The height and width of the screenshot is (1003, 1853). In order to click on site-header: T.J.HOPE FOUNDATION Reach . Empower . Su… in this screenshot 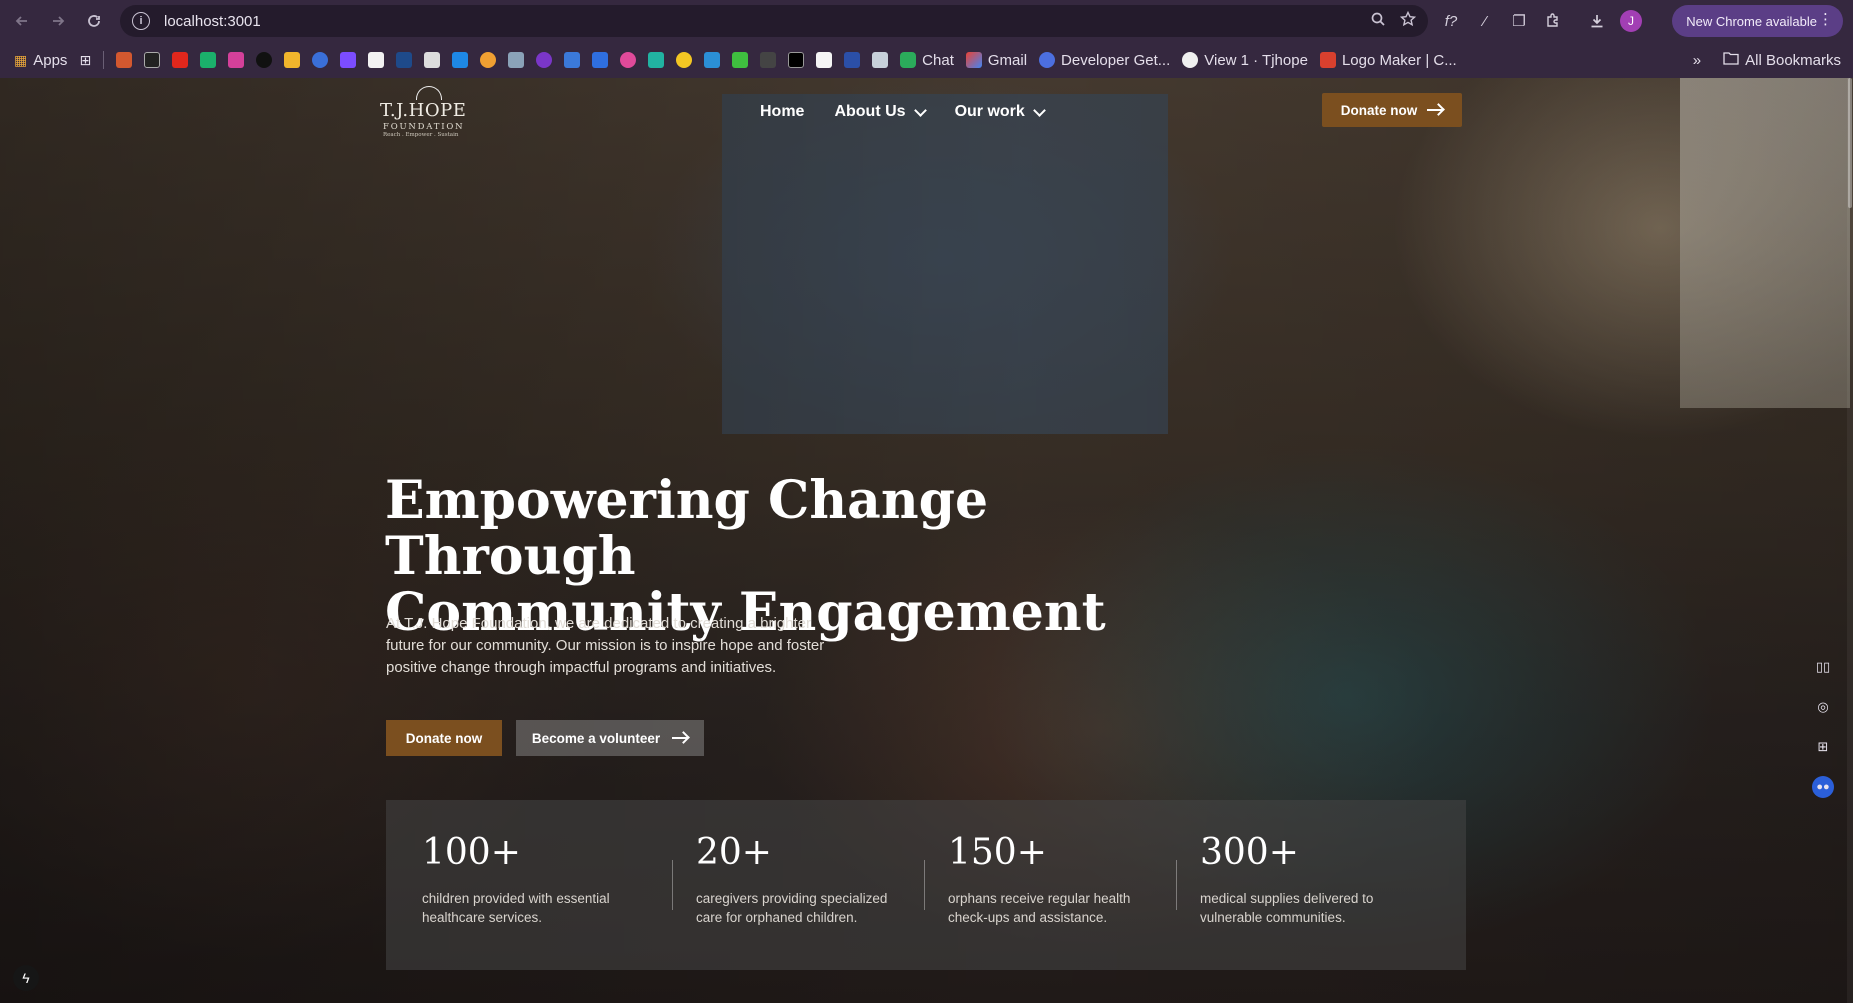, I will do `click(926, 113)`.